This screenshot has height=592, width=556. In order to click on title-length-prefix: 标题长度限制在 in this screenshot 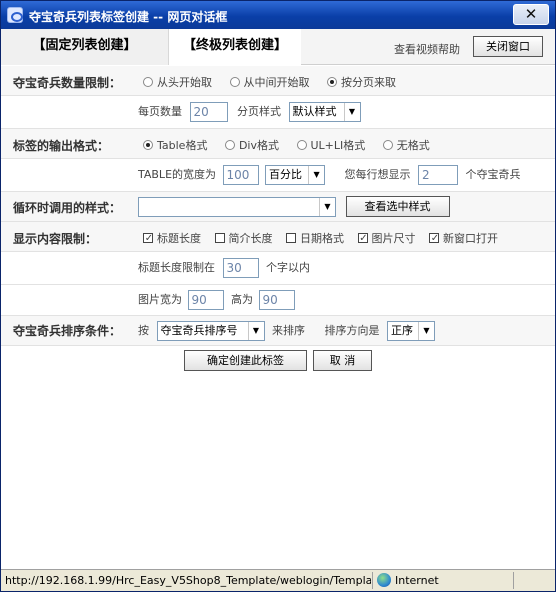, I will do `click(176, 267)`.